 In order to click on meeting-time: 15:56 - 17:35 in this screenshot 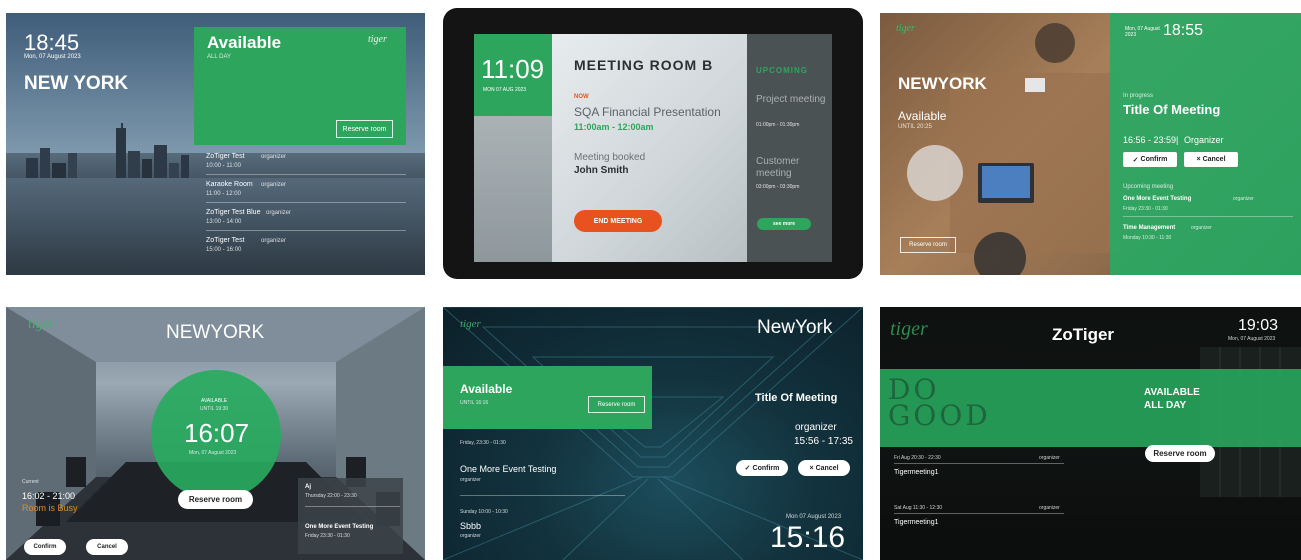, I will do `click(823, 441)`.